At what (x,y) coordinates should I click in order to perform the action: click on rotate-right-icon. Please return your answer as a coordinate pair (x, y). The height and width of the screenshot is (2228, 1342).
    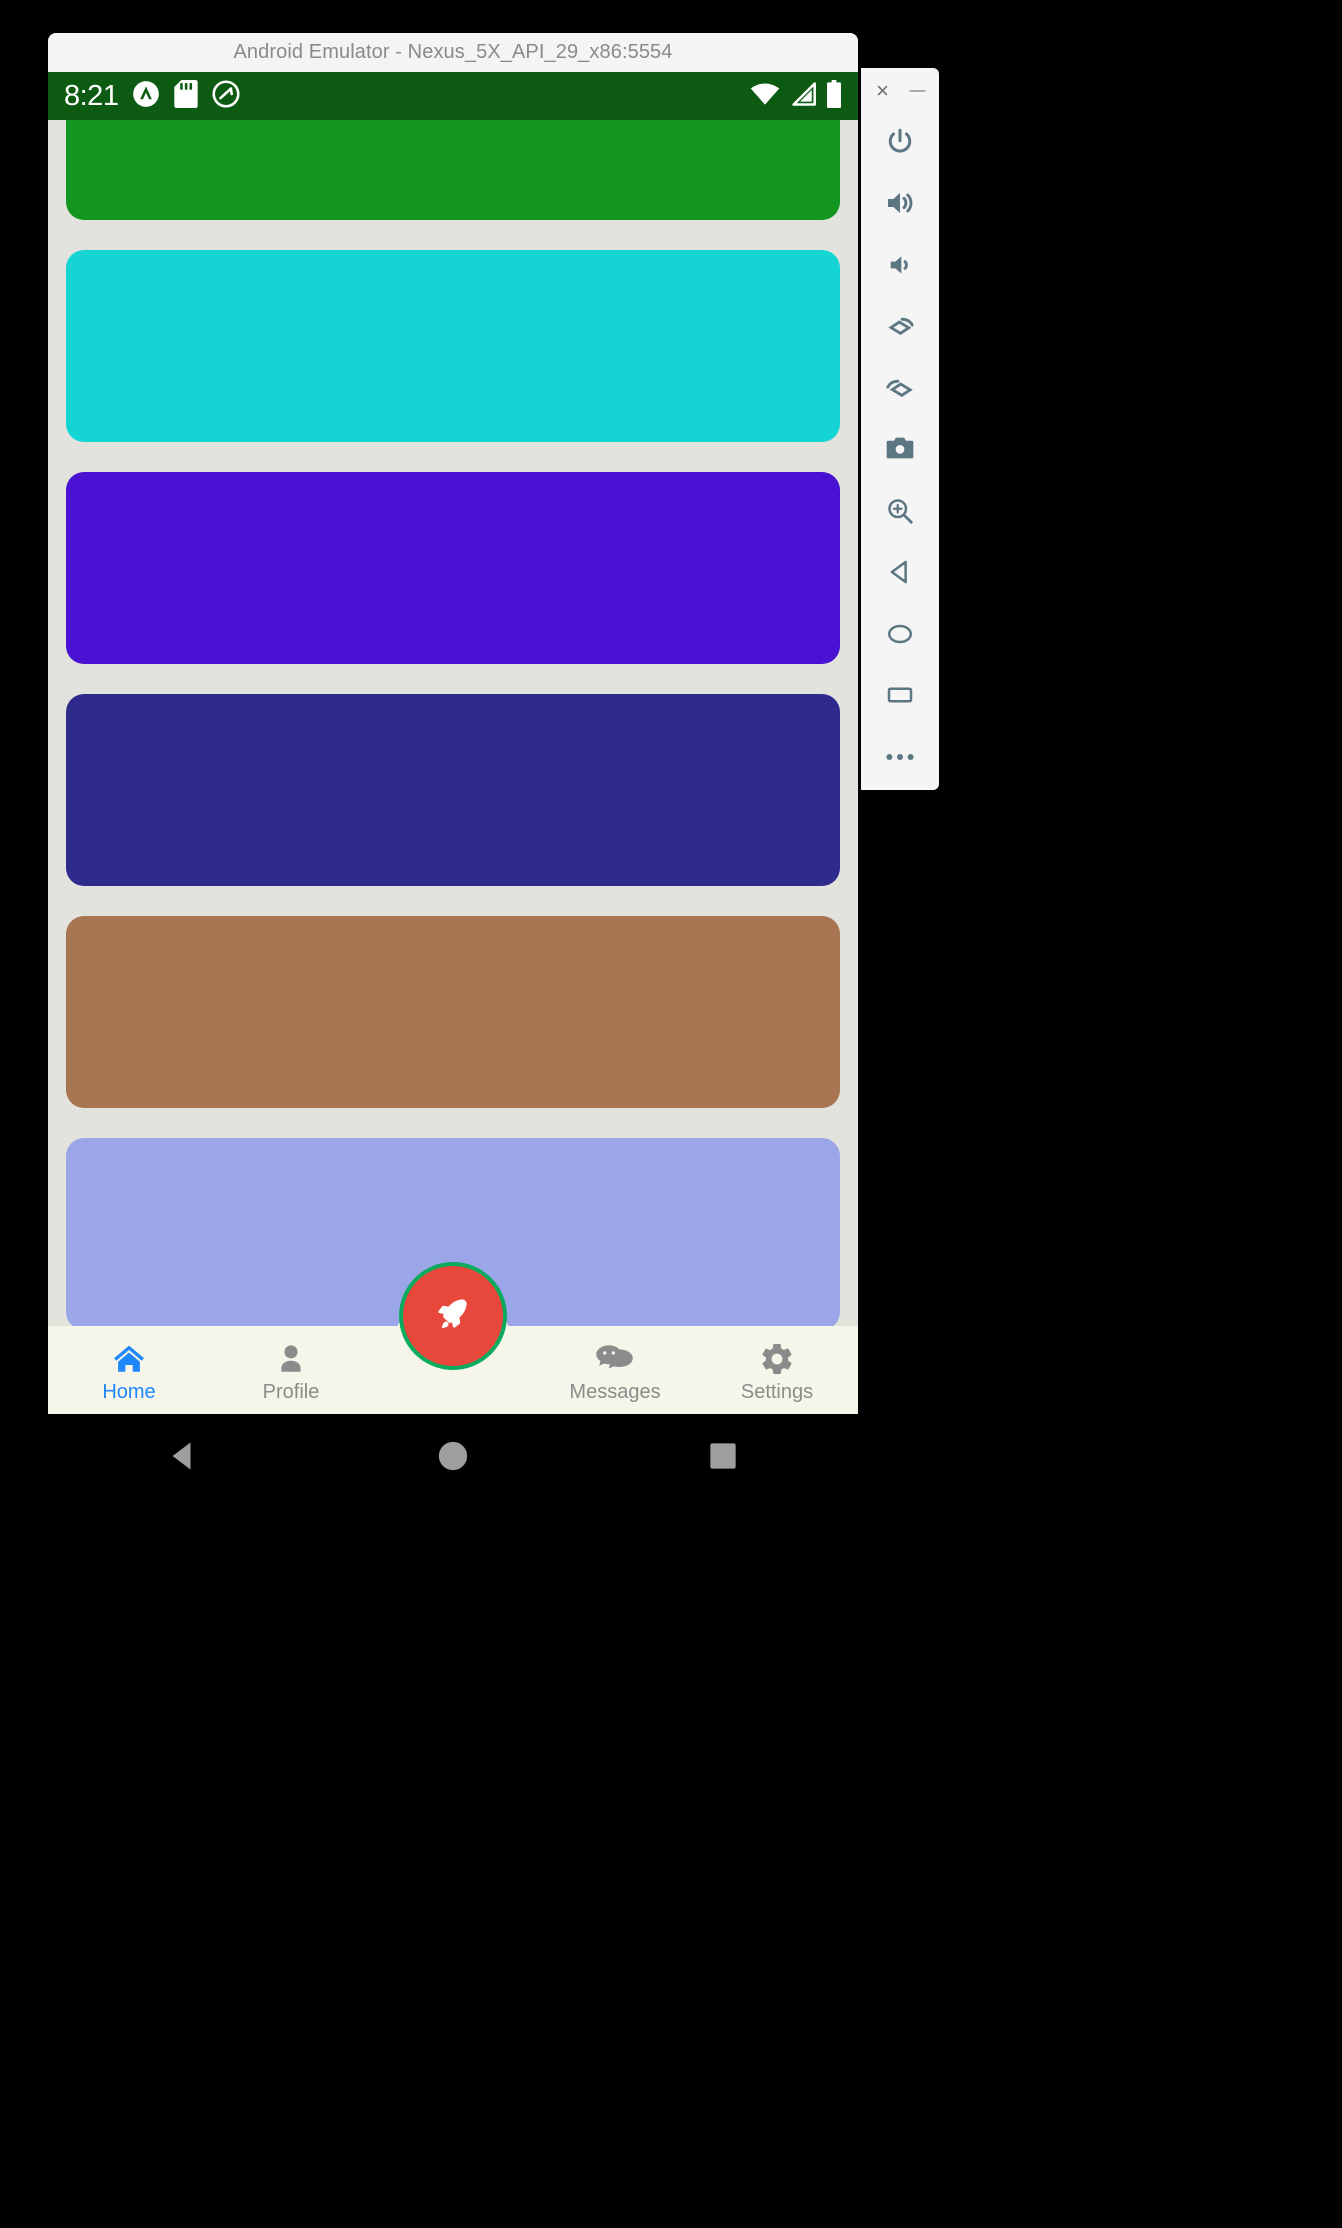
    Looking at the image, I should click on (900, 390).